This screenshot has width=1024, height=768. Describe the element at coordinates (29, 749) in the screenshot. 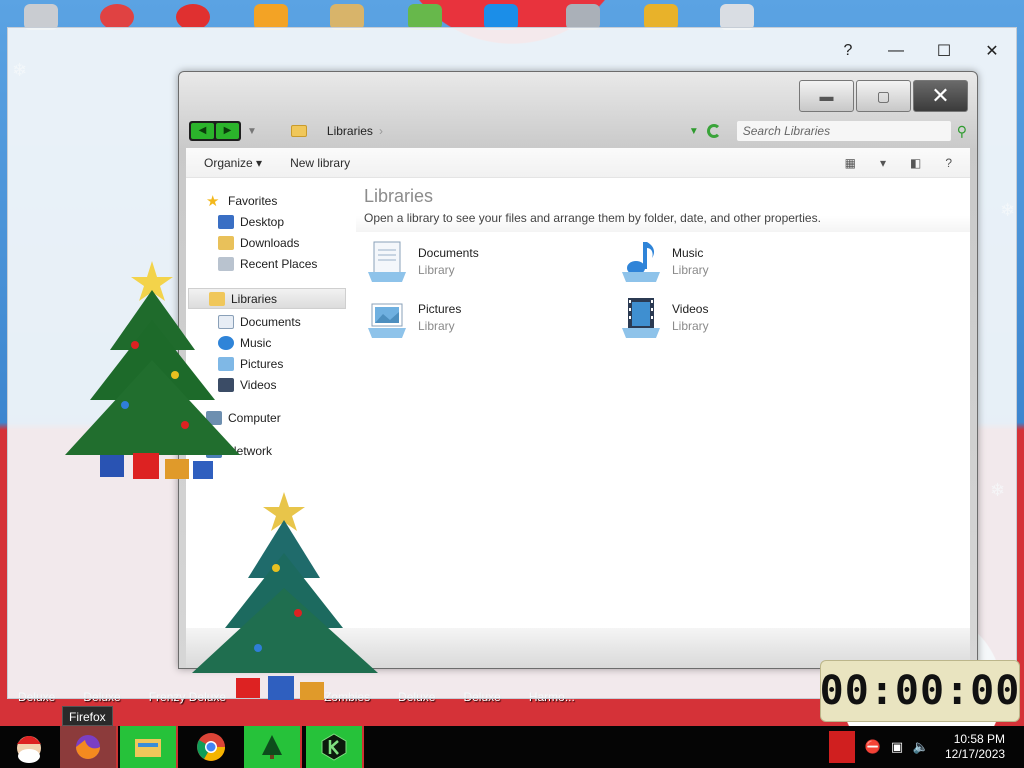

I see `santa-start-icon` at that location.